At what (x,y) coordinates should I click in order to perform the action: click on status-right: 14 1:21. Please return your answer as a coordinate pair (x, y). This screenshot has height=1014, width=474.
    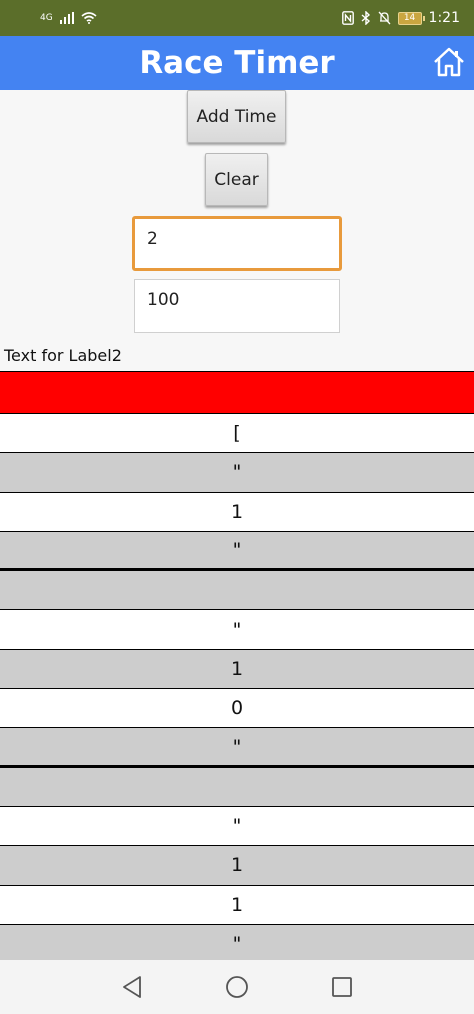
    Looking at the image, I should click on (400, 18).